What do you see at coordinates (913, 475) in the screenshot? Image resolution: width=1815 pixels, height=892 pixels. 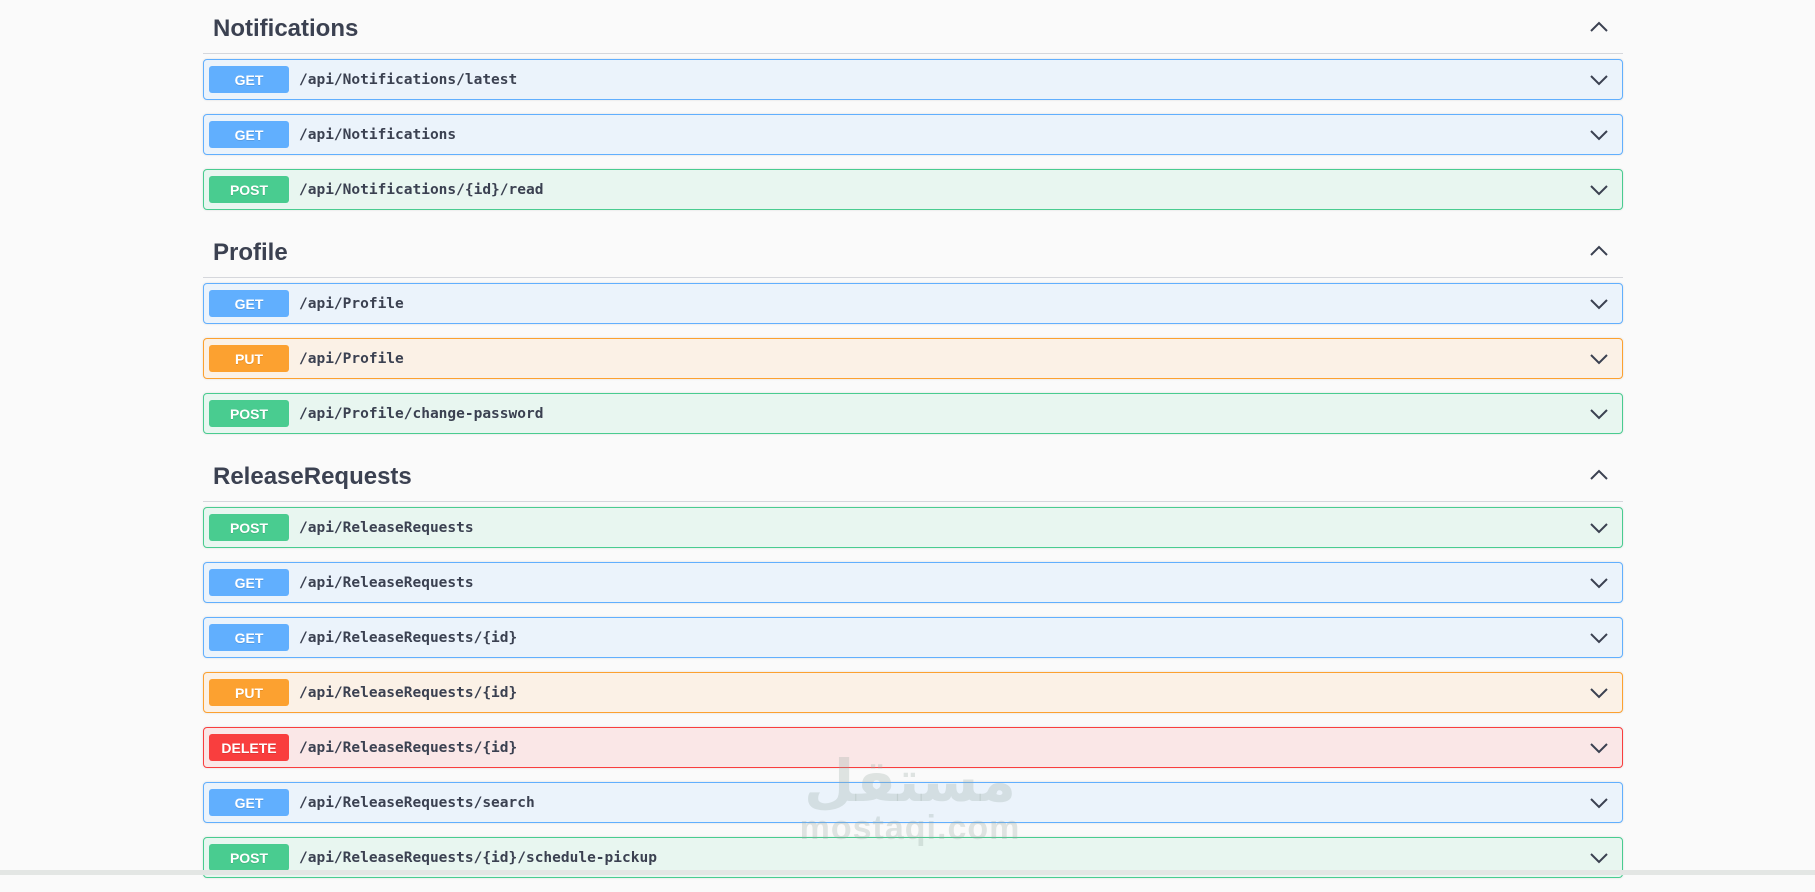 I see `tag-header-releaserequests: ReleaseRequests` at bounding box center [913, 475].